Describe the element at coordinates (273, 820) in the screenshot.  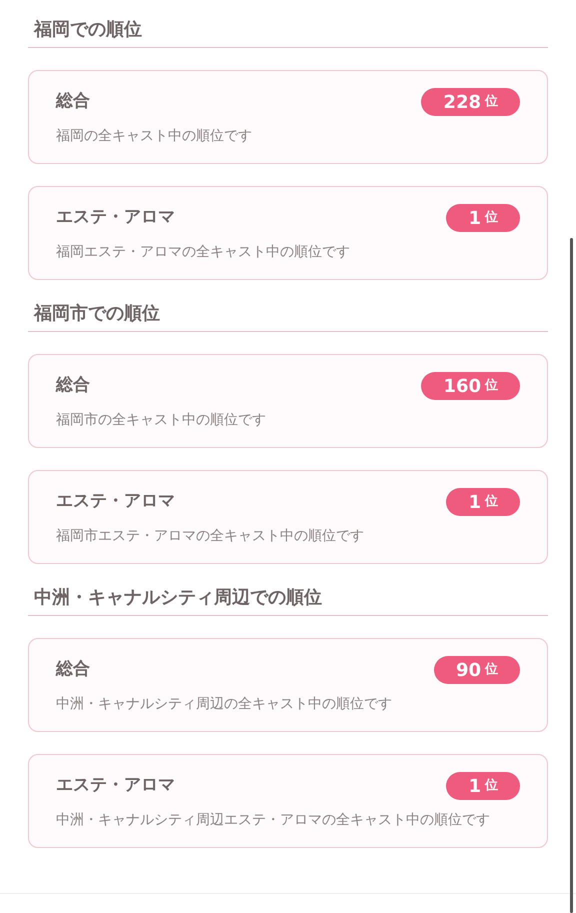
I see `ranking-description: 中洲・キャナルシティ周辺エステ・アロマの全キャスト中の順位です` at that location.